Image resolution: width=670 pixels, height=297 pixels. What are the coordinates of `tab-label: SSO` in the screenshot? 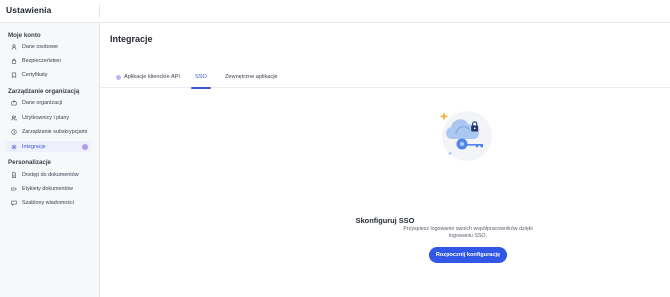 It's located at (201, 77).